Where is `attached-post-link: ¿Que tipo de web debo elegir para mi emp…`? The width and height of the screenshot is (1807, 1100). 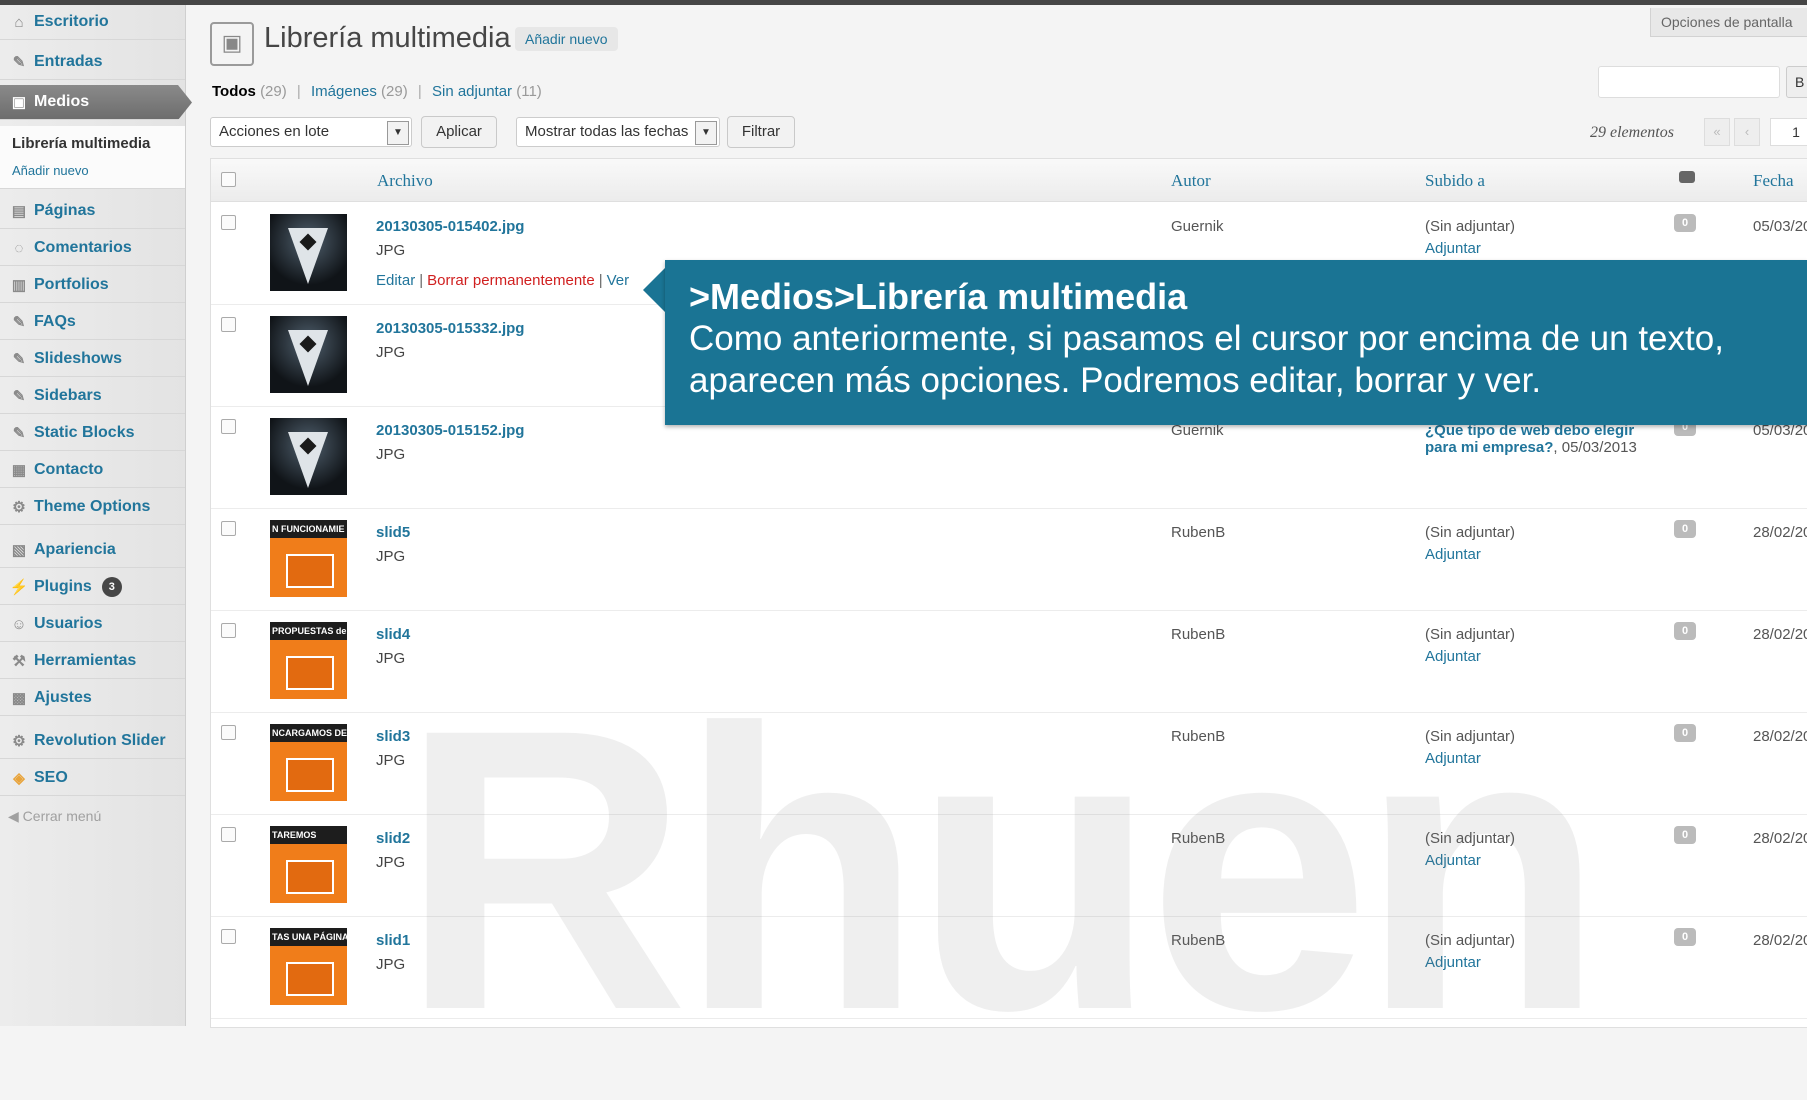 attached-post-link: ¿Que tipo de web debo elegir para mi emp… is located at coordinates (1540, 439).